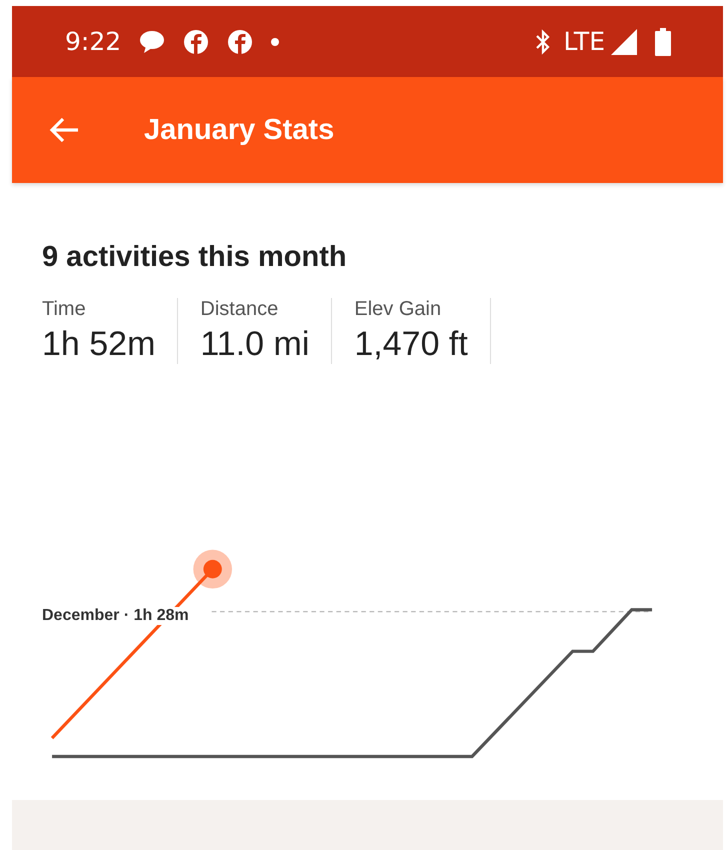  What do you see at coordinates (584, 41) in the screenshot?
I see `network-type: LTE` at bounding box center [584, 41].